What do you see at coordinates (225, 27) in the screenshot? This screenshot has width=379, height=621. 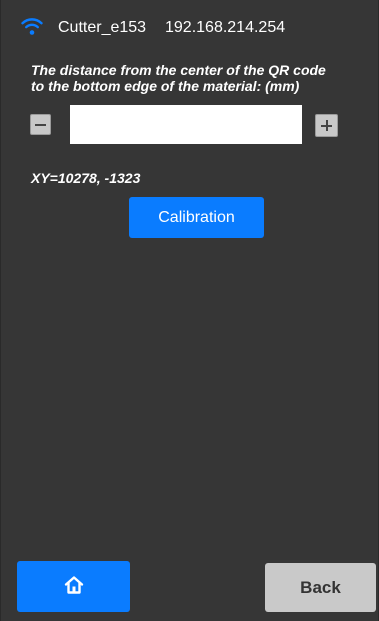 I see `device-ip-address: 192.168.214.254` at bounding box center [225, 27].